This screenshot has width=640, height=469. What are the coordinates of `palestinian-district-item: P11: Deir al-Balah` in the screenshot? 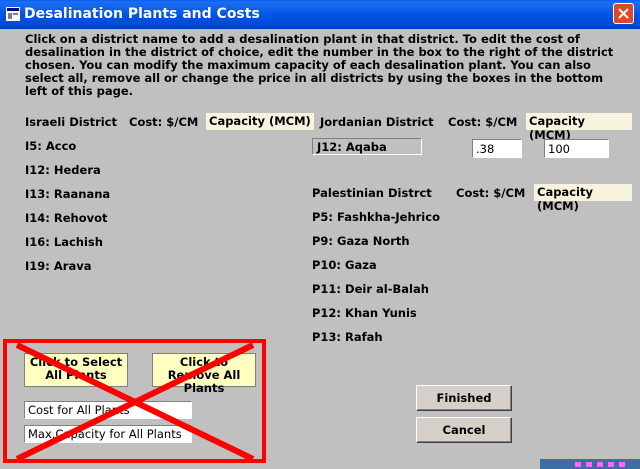 It's located at (370, 289).